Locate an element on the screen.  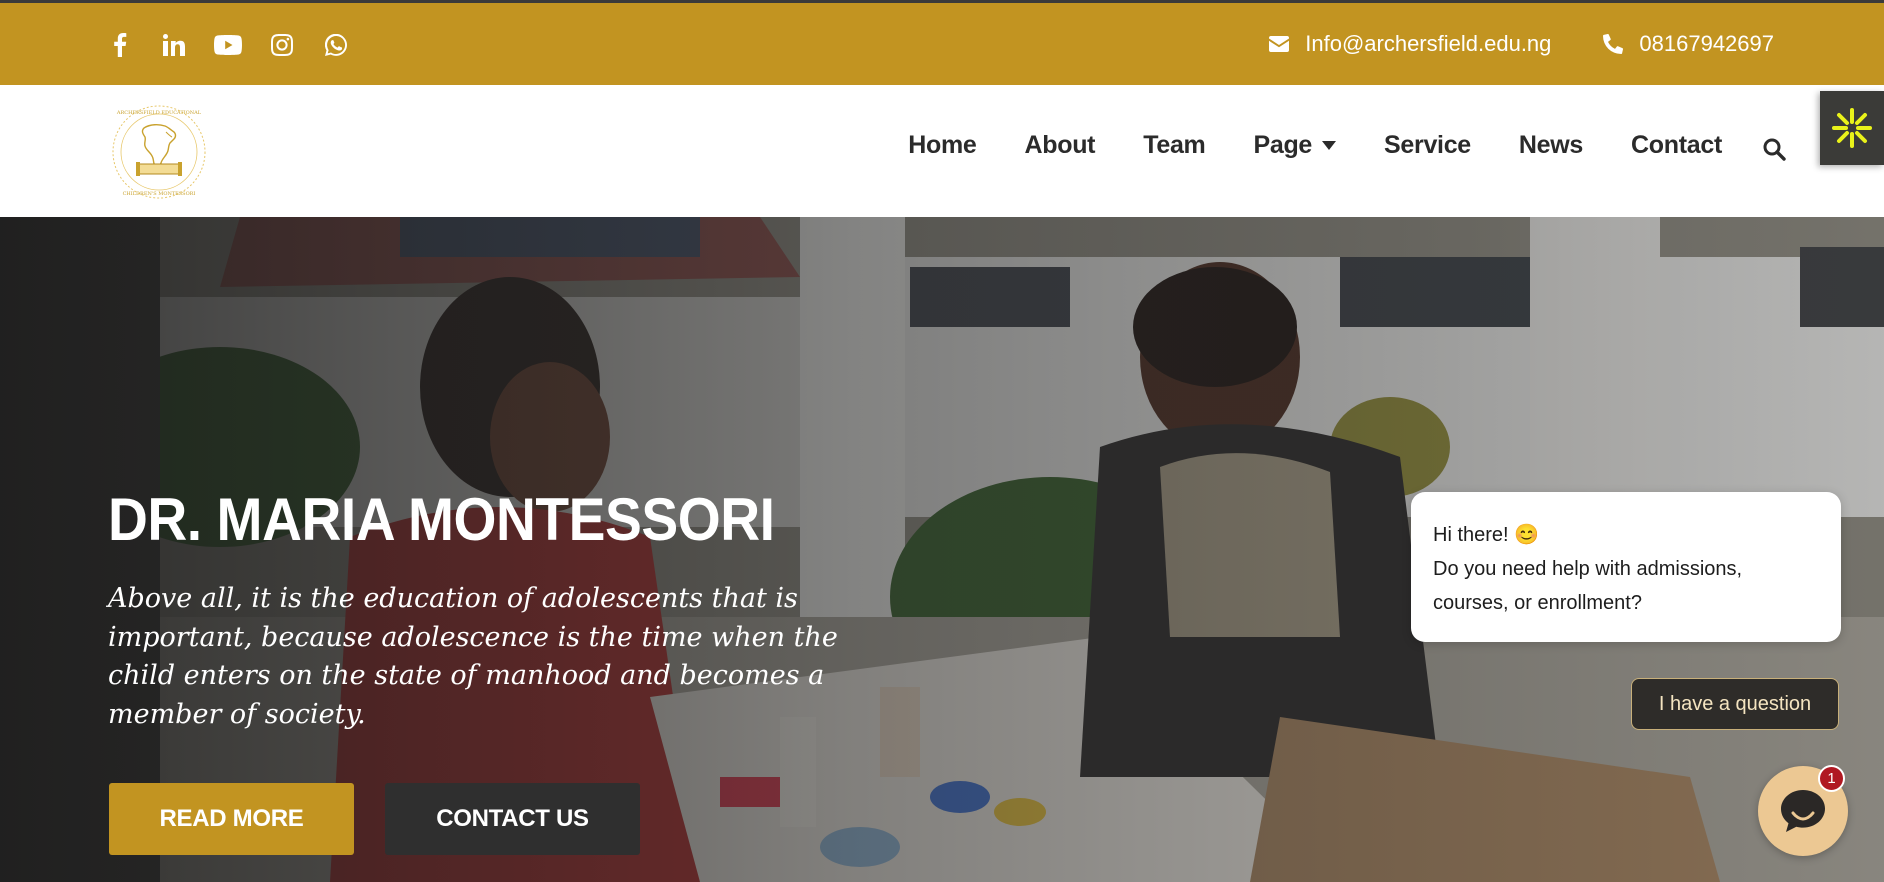
chat-greeting: Hi there! 😊 is located at coordinates (1486, 535).